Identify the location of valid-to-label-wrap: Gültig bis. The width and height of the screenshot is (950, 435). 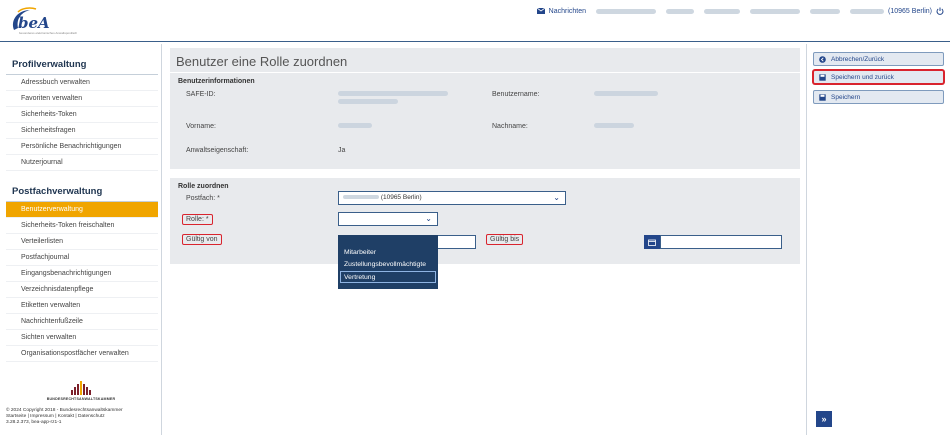
(505, 239).